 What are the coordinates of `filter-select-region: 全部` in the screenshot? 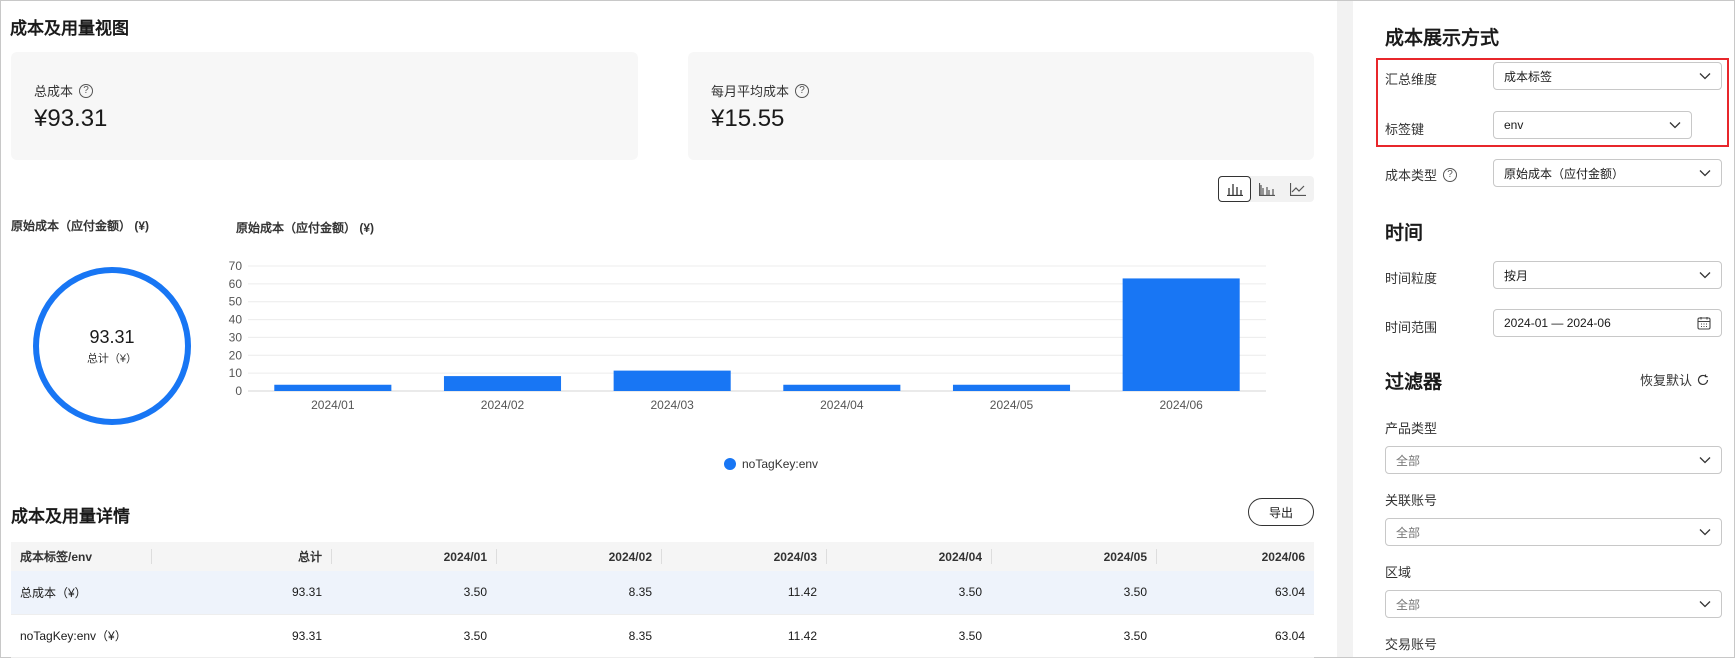 It's located at (1553, 604).